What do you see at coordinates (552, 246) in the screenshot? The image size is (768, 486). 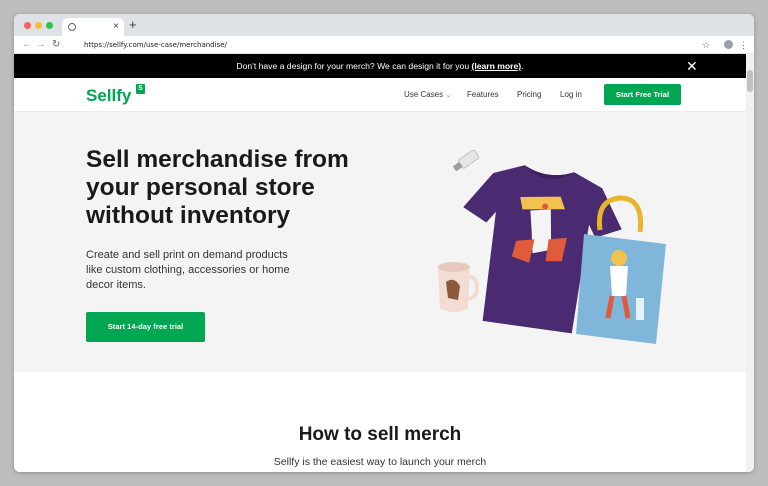 I see `merchandise-illustration` at bounding box center [552, 246].